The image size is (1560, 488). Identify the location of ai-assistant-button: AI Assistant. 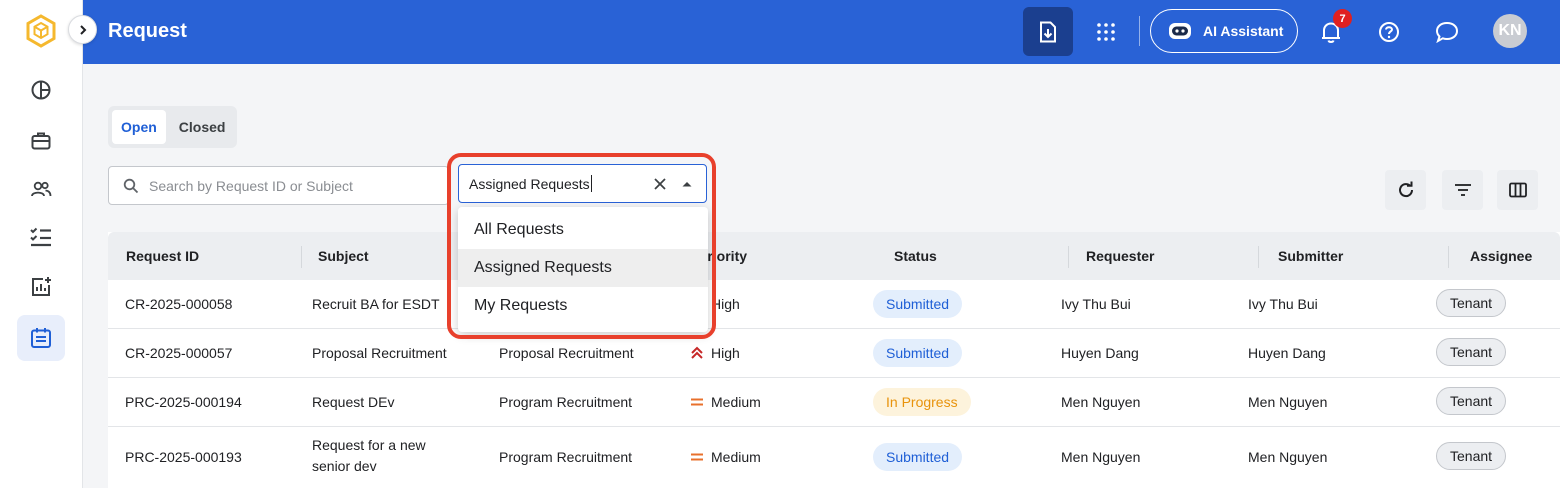
(1224, 31).